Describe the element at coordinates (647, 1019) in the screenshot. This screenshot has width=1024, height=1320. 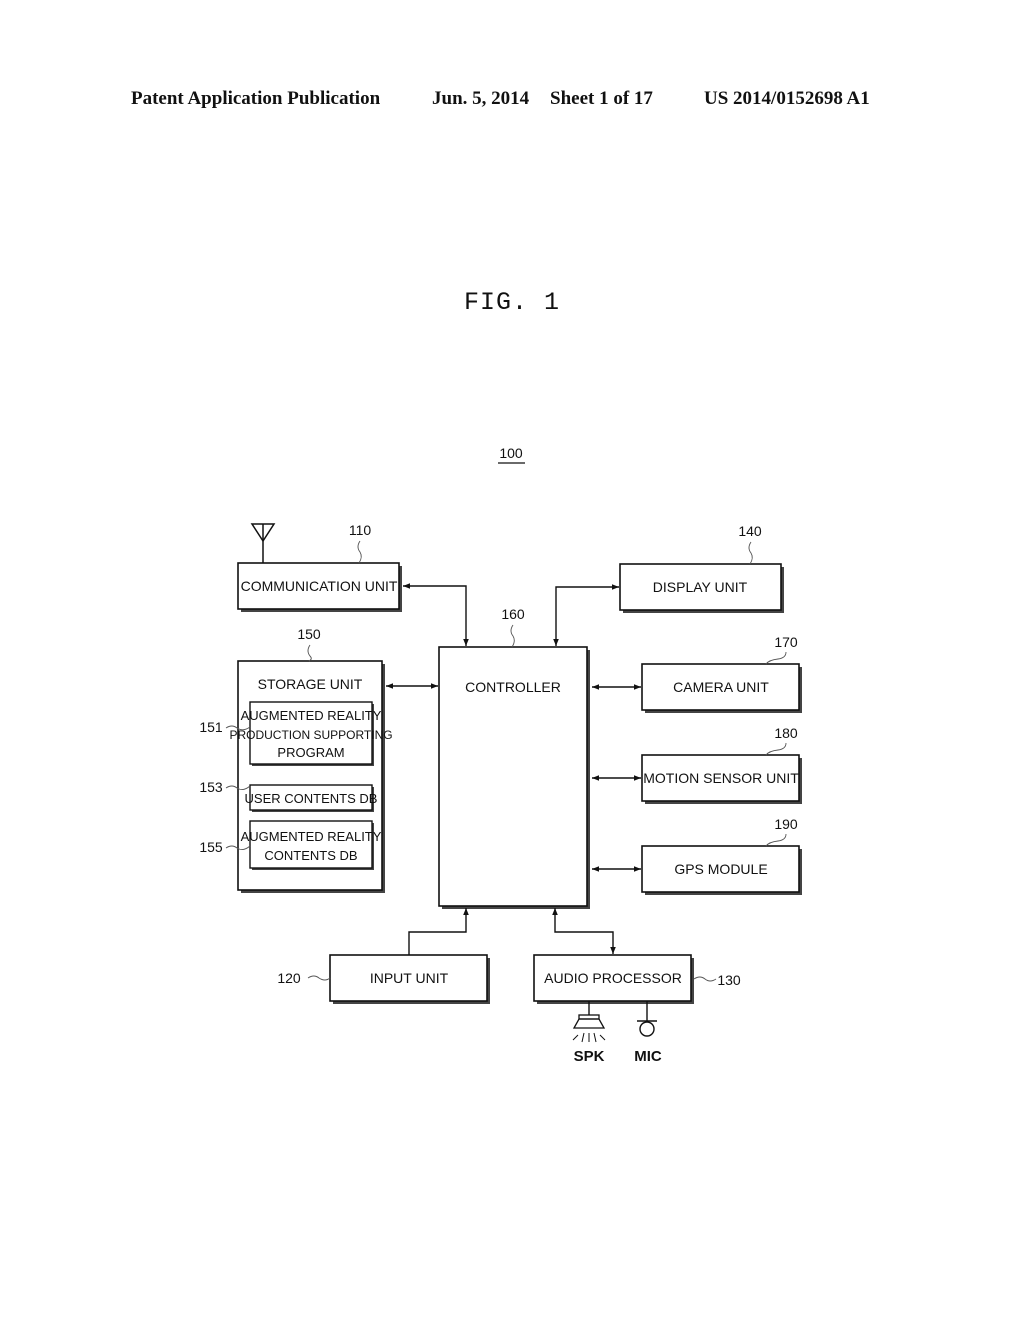
I see `microphone-icon` at that location.